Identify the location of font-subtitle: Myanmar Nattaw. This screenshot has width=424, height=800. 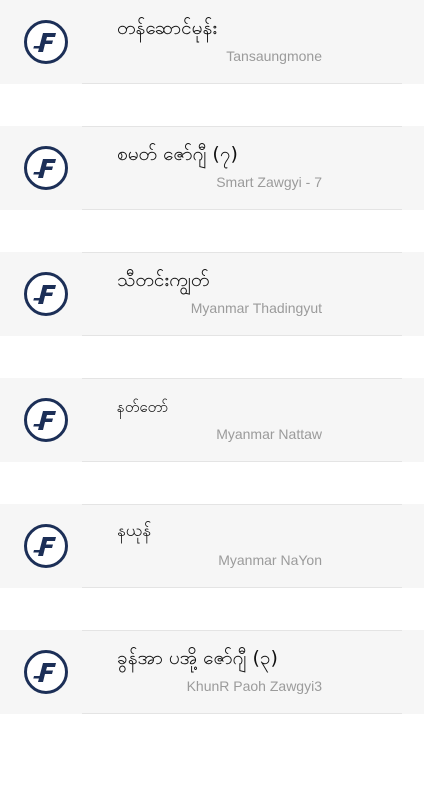
(269, 434).